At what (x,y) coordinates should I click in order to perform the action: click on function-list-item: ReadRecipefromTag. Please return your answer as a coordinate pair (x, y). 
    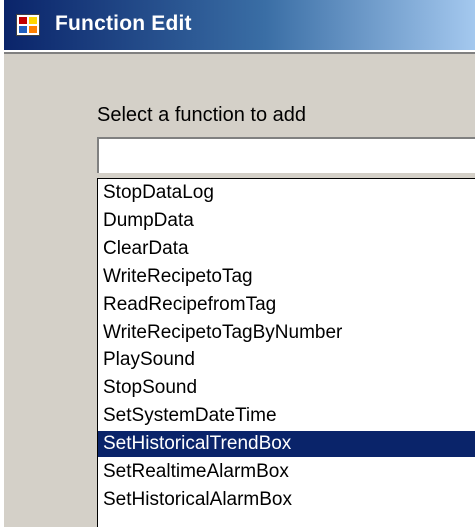
    Looking at the image, I should click on (286, 305).